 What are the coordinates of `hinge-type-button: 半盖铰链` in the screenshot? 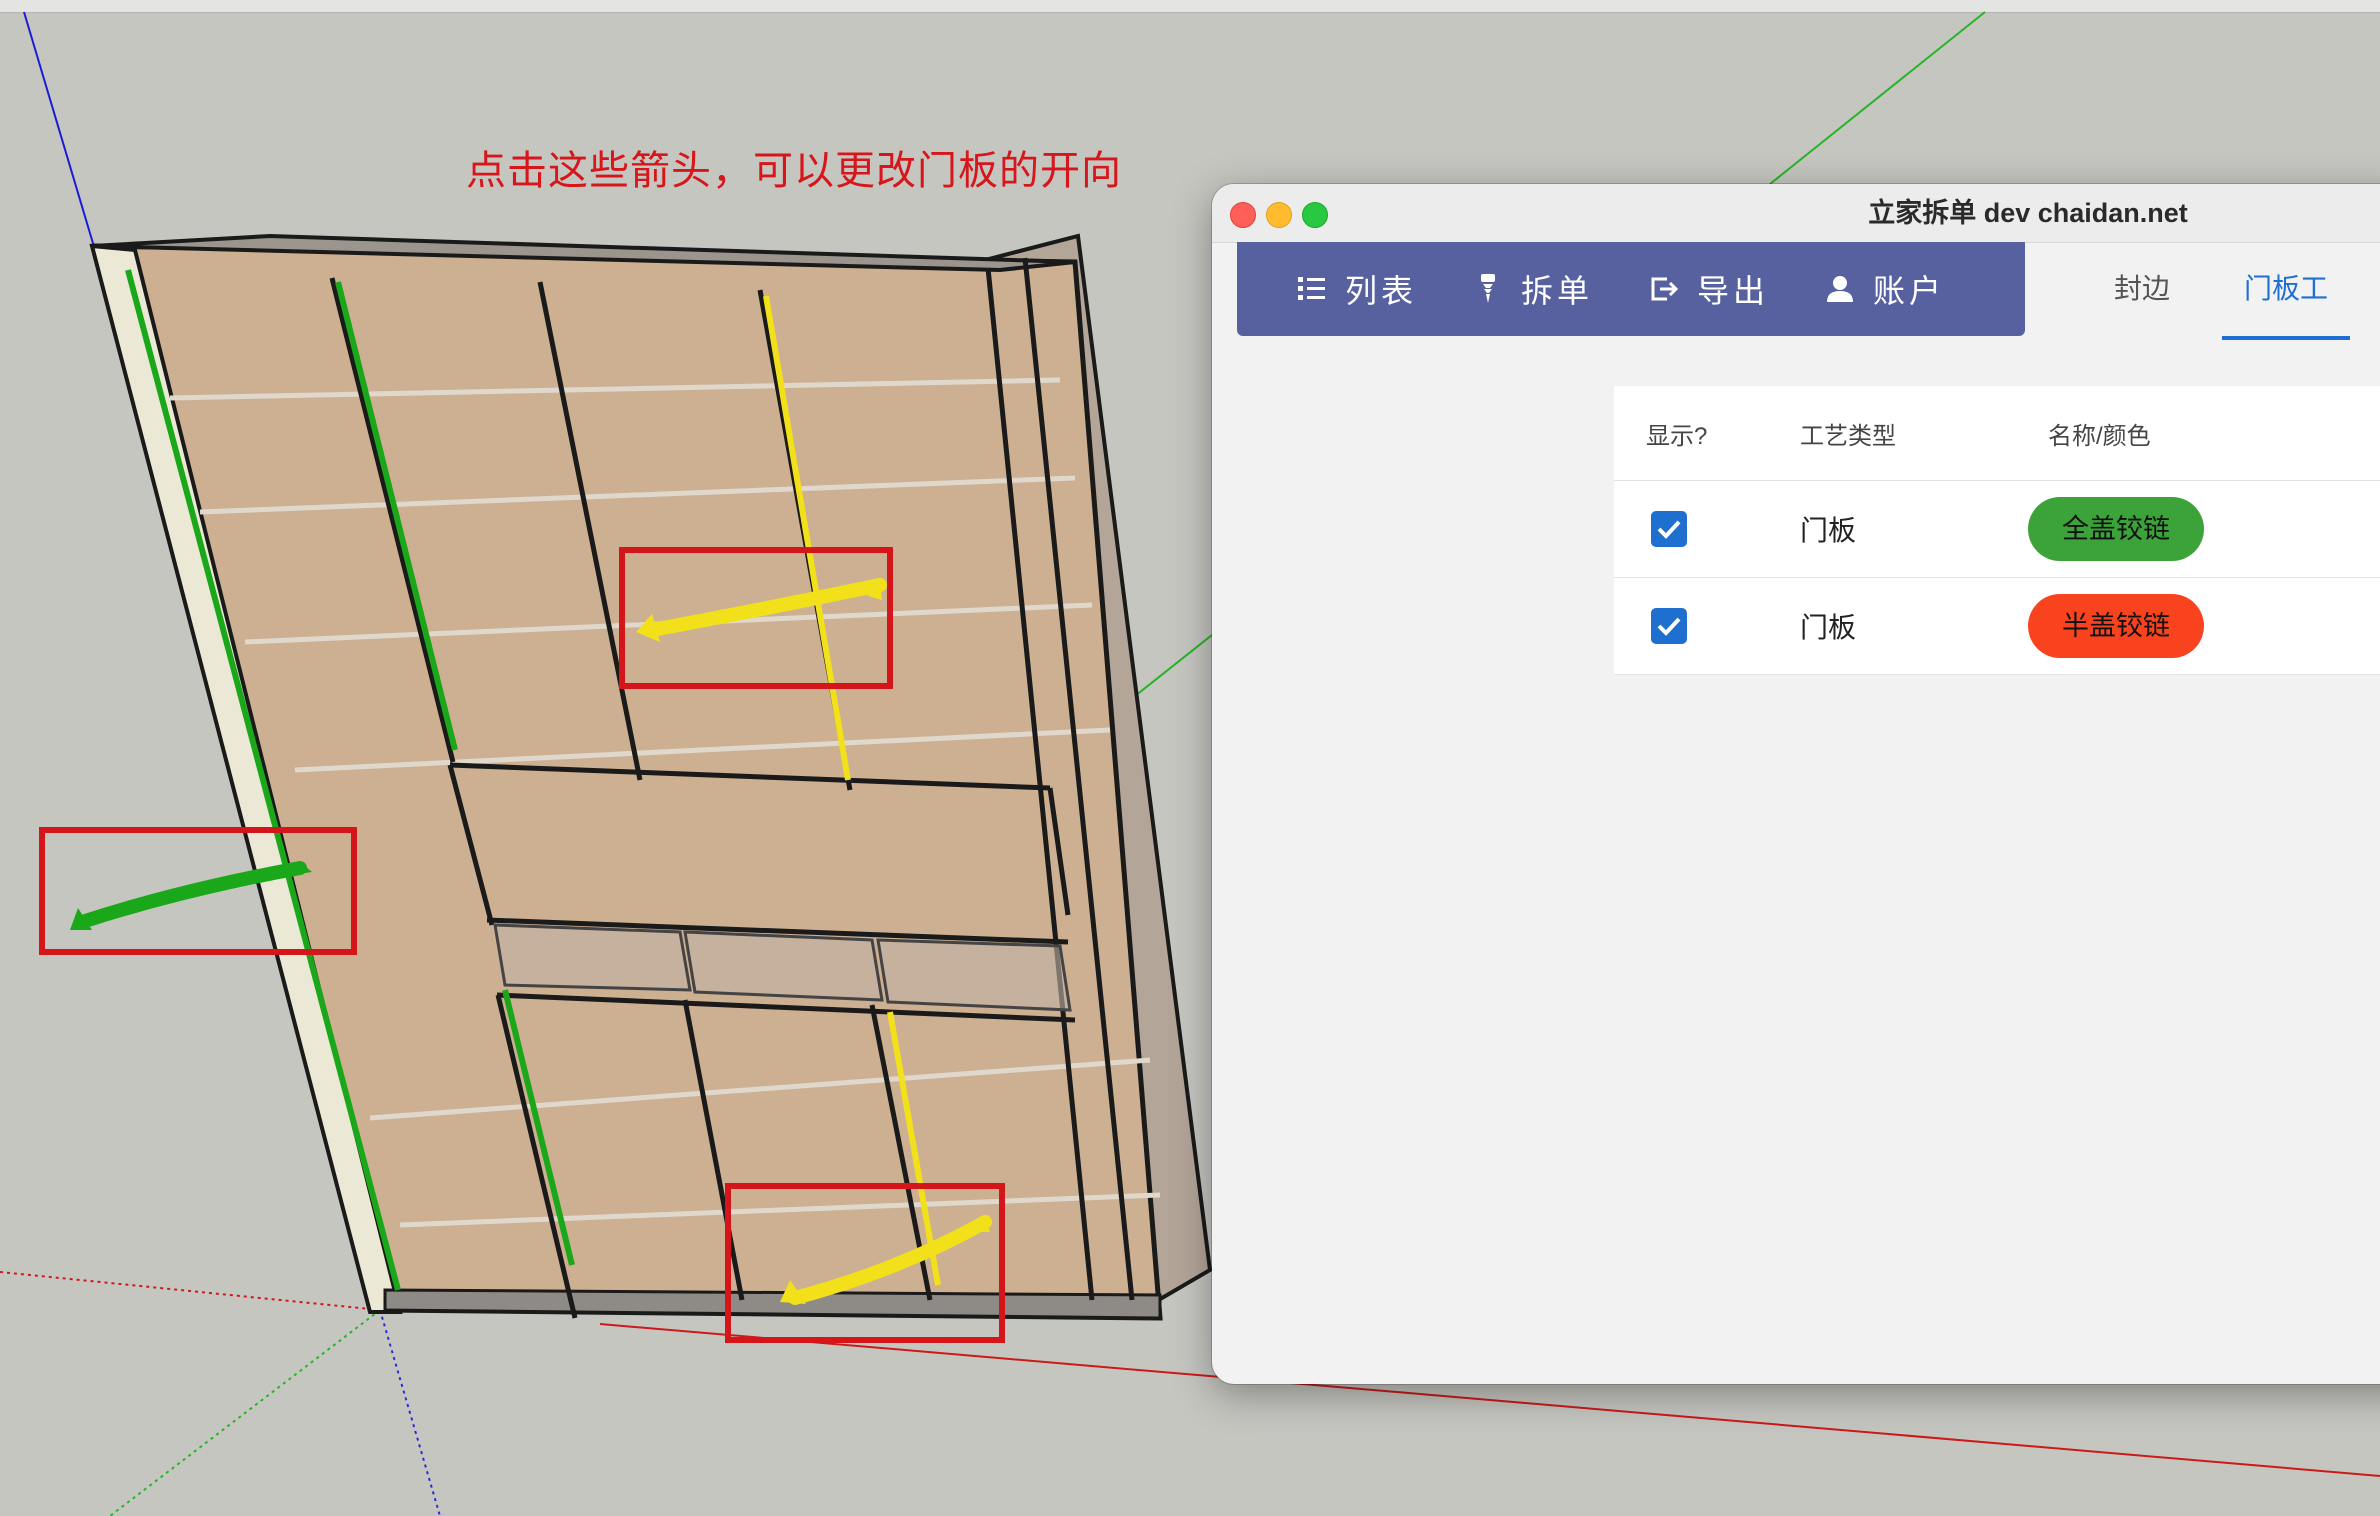 It's located at (2116, 626).